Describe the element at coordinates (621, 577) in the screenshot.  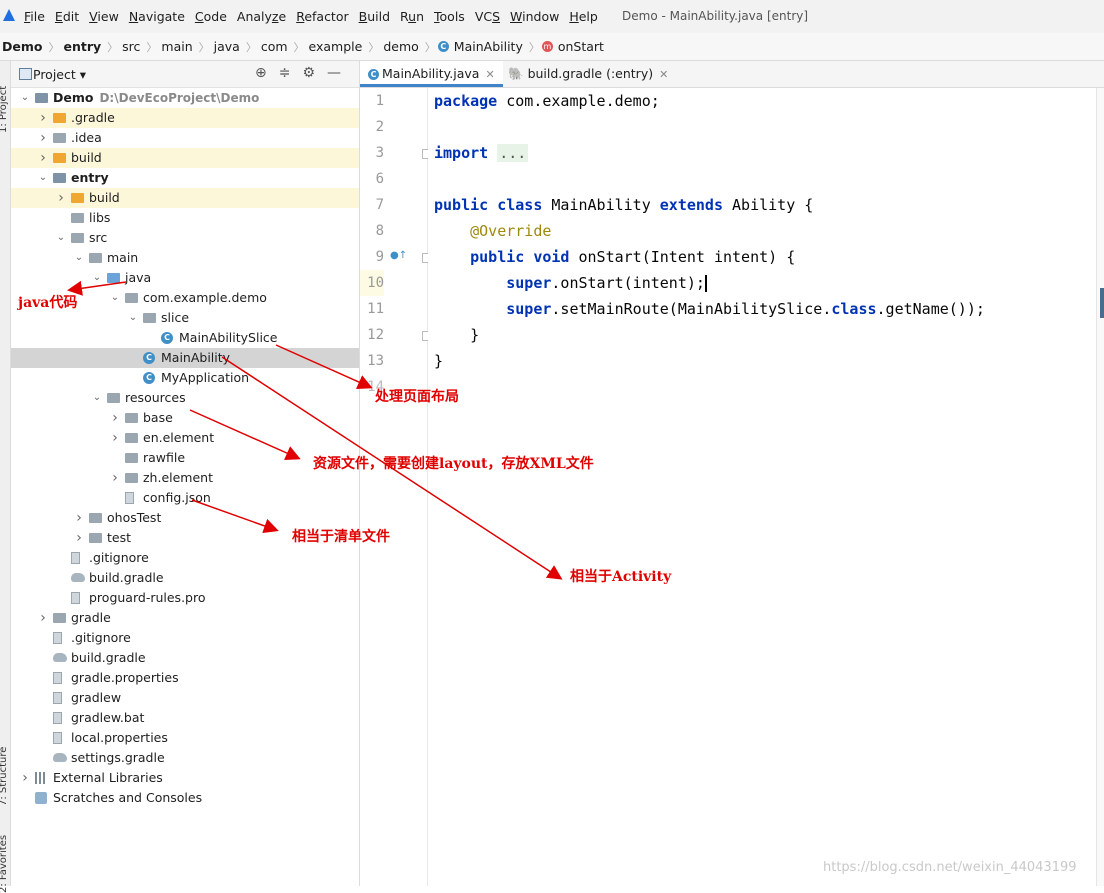
I see `annotation-activity: 相当于Activity` at that location.